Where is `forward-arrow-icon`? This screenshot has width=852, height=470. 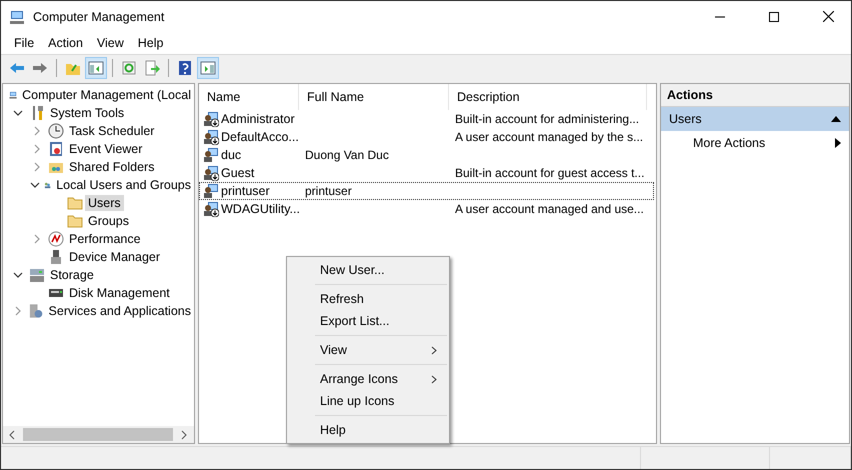 forward-arrow-icon is located at coordinates (40, 68).